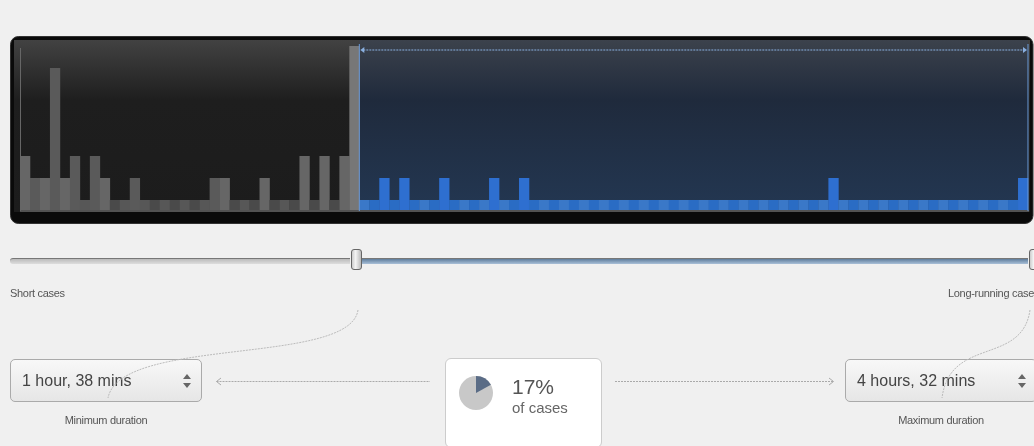  What do you see at coordinates (106, 420) in the screenshot?
I see `field-caption: Minimum duration` at bounding box center [106, 420].